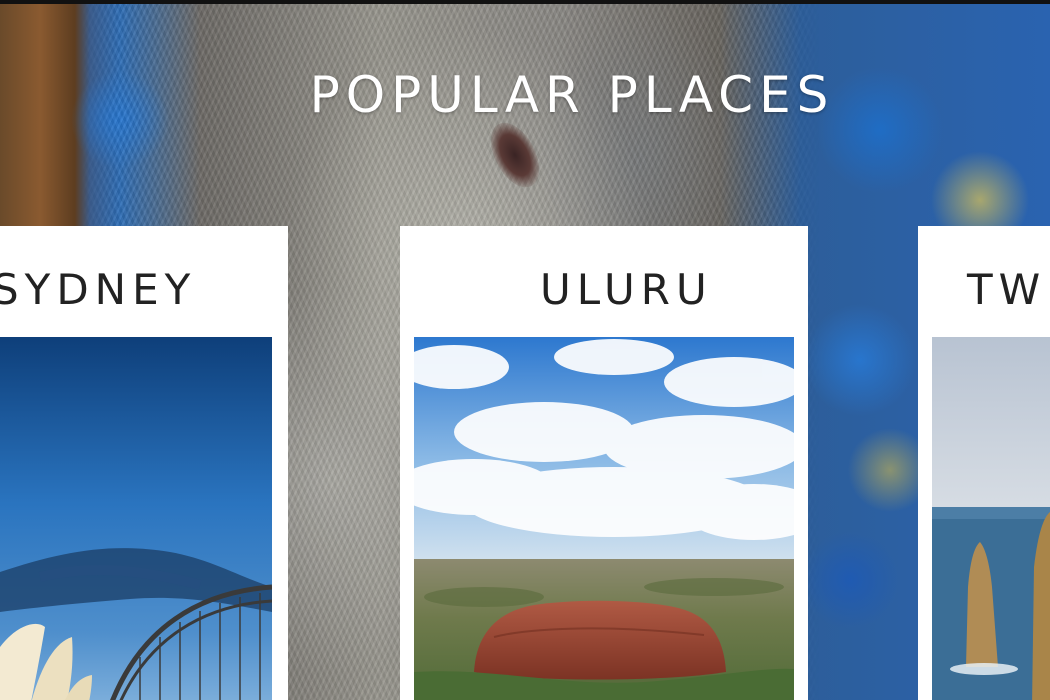 The height and width of the screenshot is (700, 1050). Describe the element at coordinates (572, 95) in the screenshot. I see `section-title: POPULAR PLACES` at that location.